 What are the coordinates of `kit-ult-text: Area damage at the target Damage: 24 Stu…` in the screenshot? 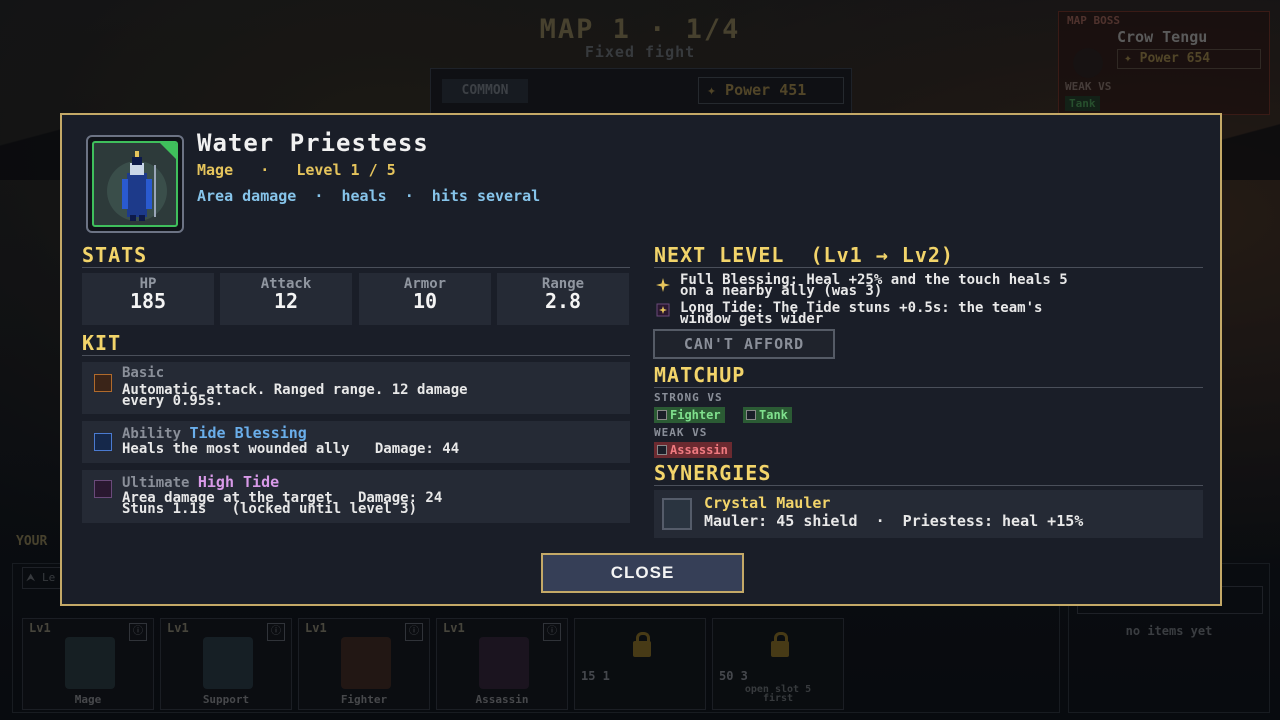 It's located at (282, 503).